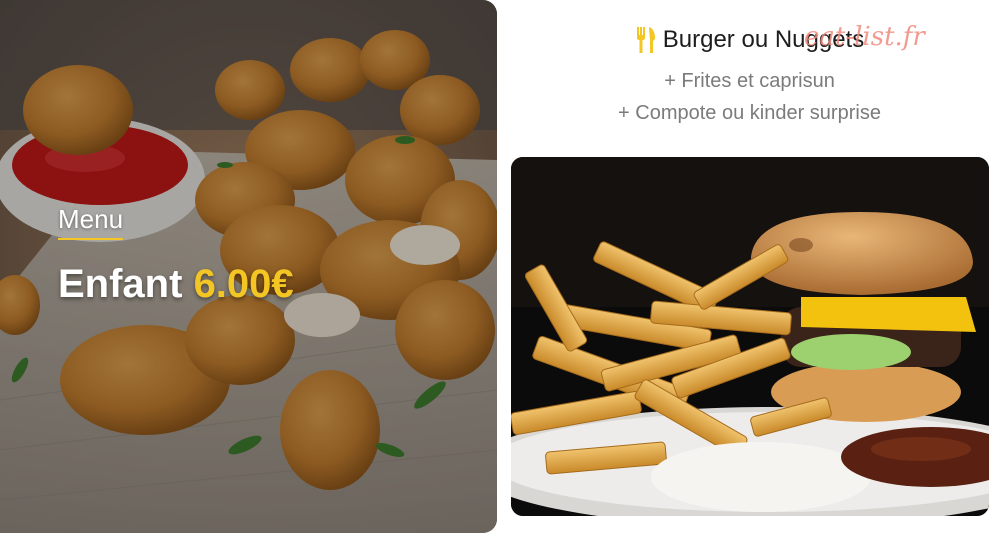 The width and height of the screenshot is (989, 533). Describe the element at coordinates (749, 81) in the screenshot. I see `menu-line-fries: + Frites et caprisun` at that location.